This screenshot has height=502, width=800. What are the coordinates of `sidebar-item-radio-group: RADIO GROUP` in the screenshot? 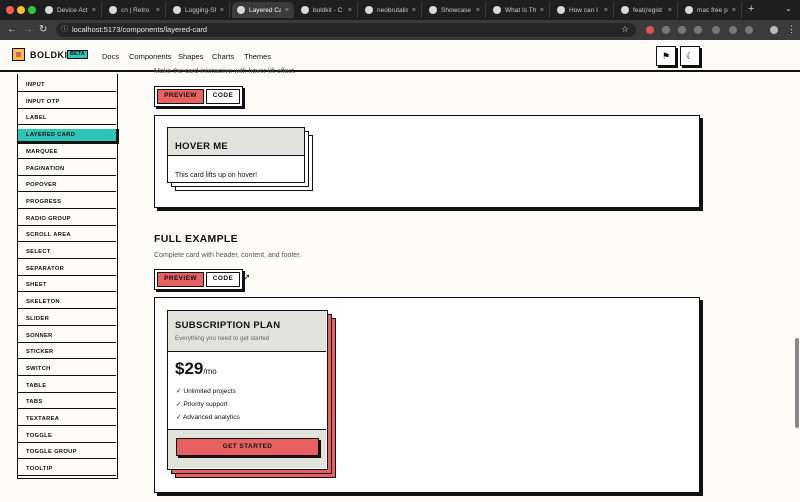 It's located at (67, 219).